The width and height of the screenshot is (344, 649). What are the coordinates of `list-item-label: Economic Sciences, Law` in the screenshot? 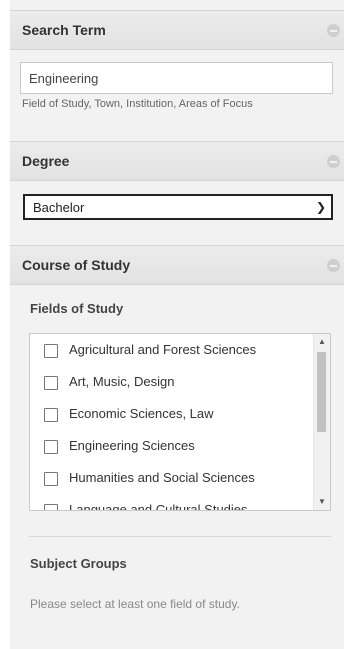 It's located at (141, 413).